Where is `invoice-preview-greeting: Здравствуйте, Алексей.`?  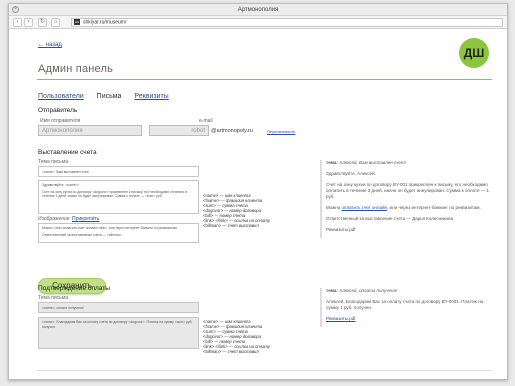
invoice-preview-greeting: Здравствуйте, Алексей. is located at coordinates (351, 173).